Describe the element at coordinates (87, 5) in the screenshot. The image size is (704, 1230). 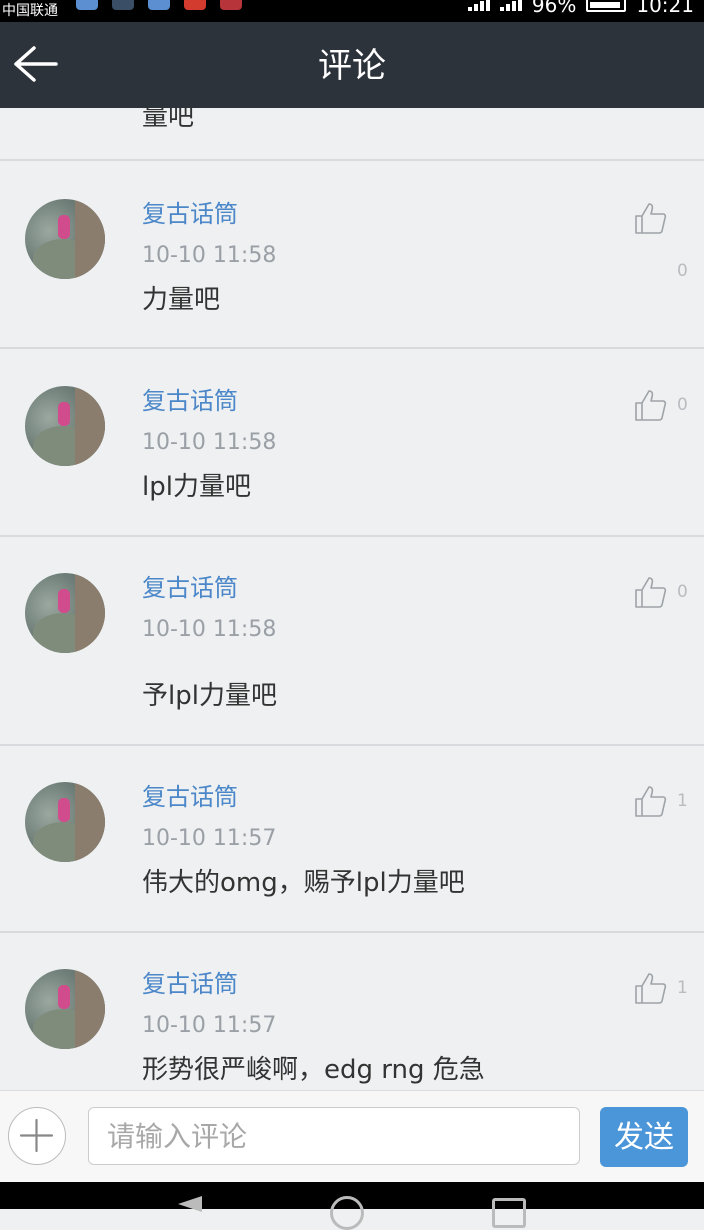
I see `notification-app-icon` at that location.